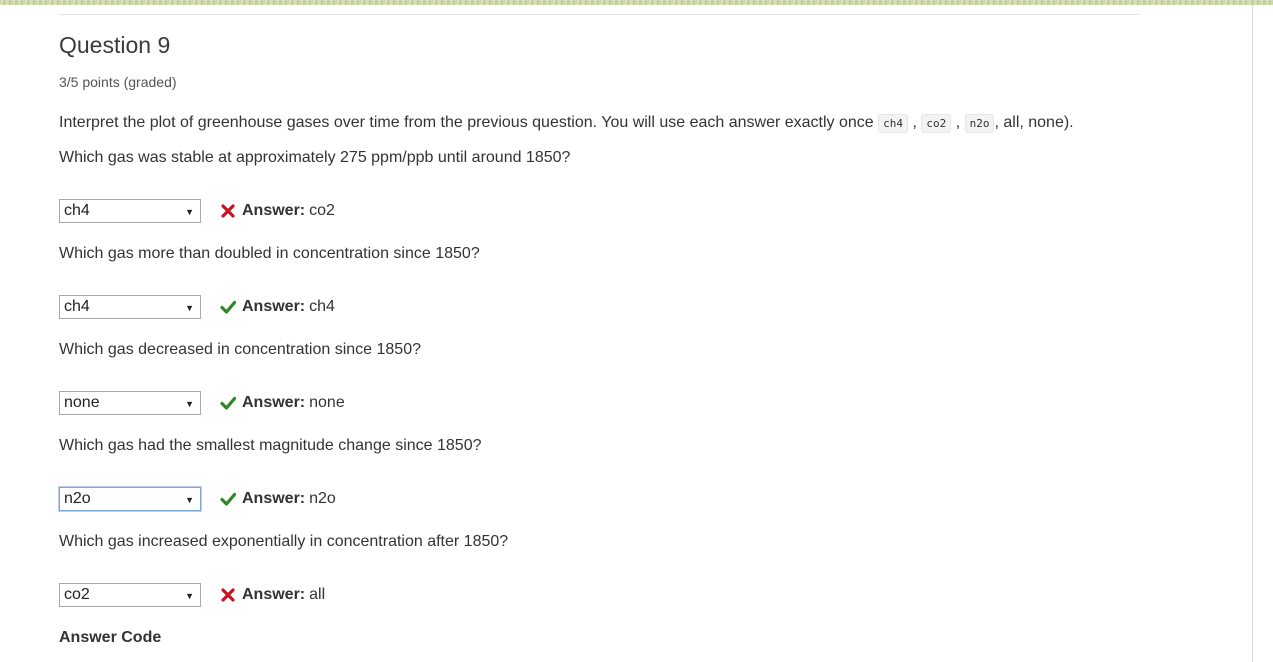 The image size is (1273, 662). I want to click on item-3-feedback: Answer: none, so click(282, 403).